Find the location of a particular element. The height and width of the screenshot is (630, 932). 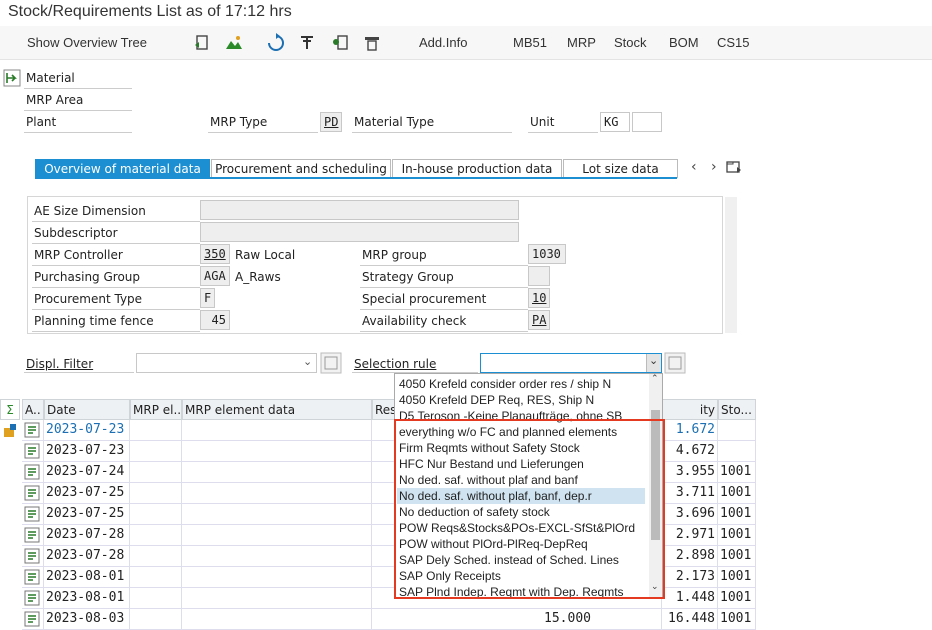

availability-check-field: PA is located at coordinates (539, 320).